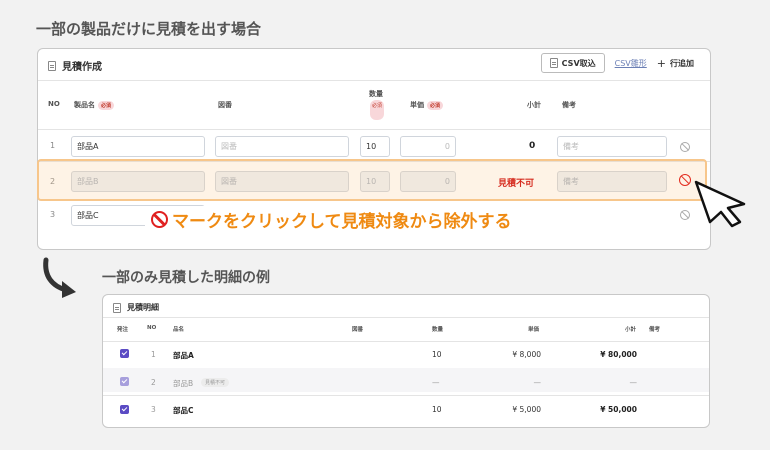  What do you see at coordinates (661, 63) in the screenshot?
I see `plus-icon: +` at bounding box center [661, 63].